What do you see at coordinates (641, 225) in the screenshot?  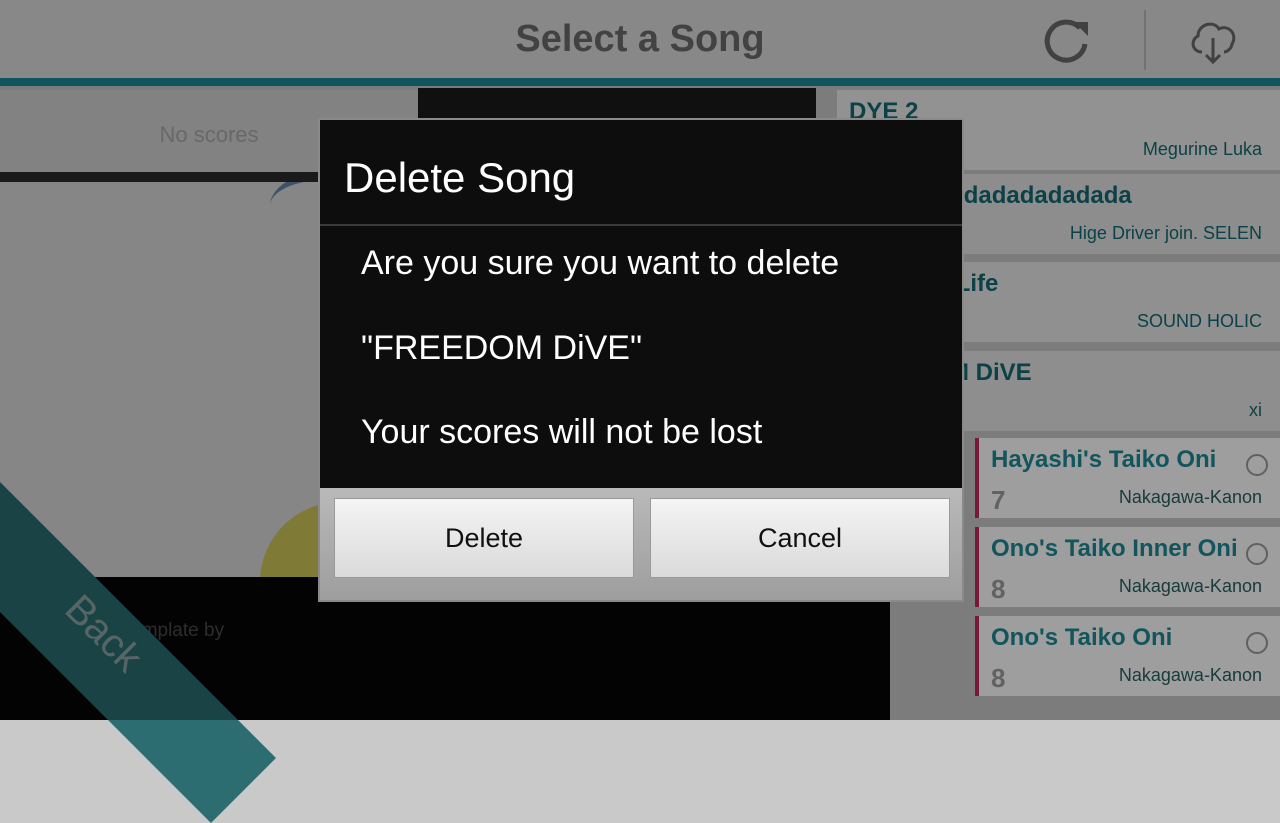 I see `dialog-separator` at bounding box center [641, 225].